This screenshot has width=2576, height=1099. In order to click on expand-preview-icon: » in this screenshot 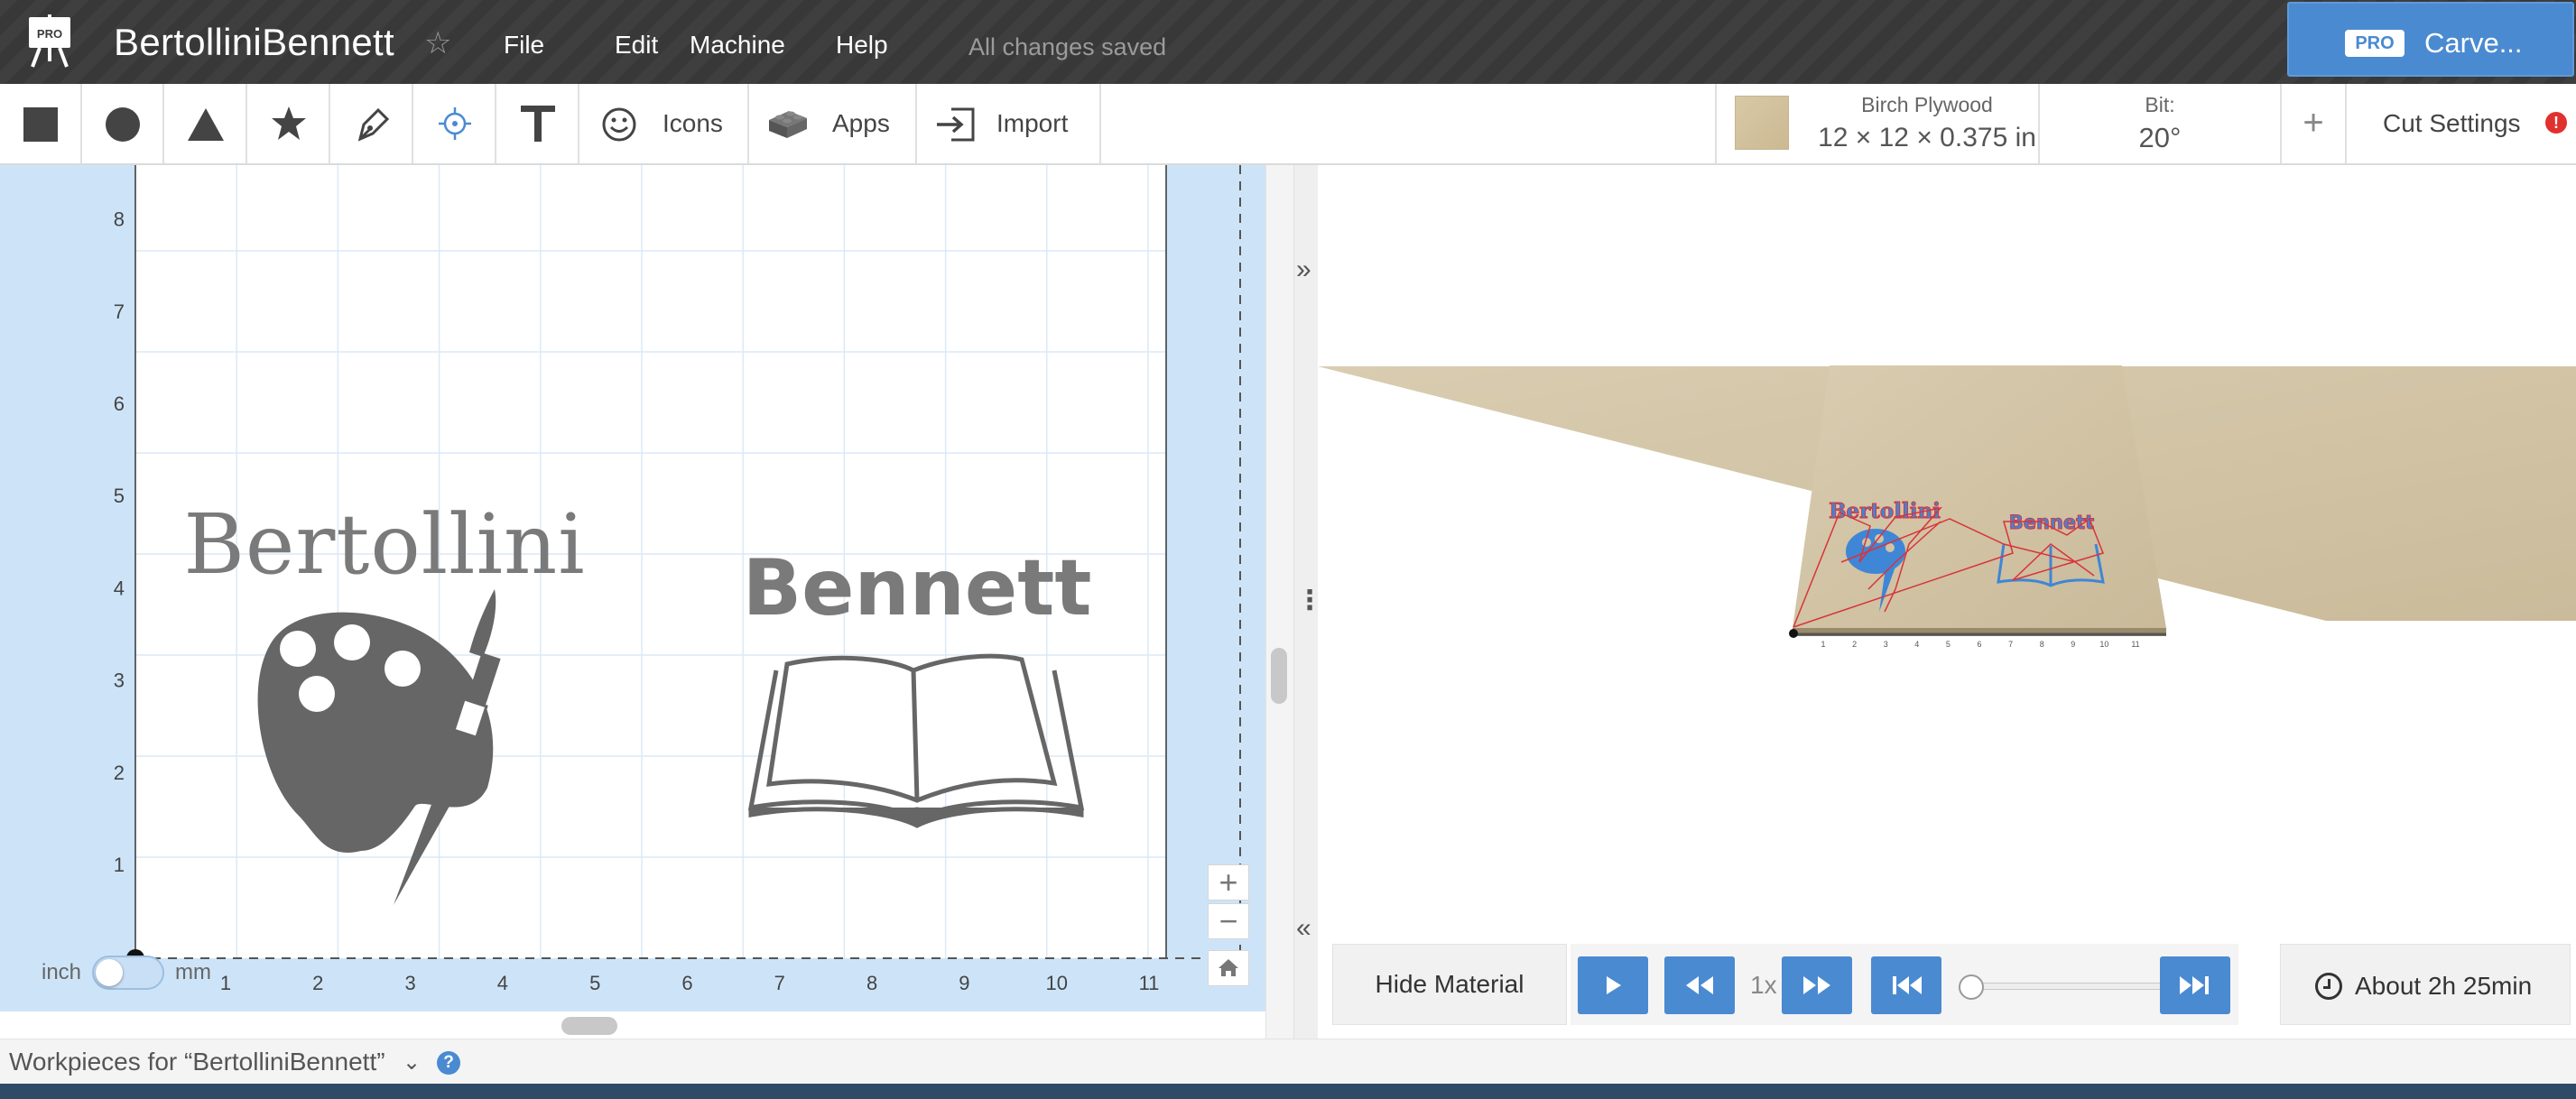, I will do `click(1303, 269)`.